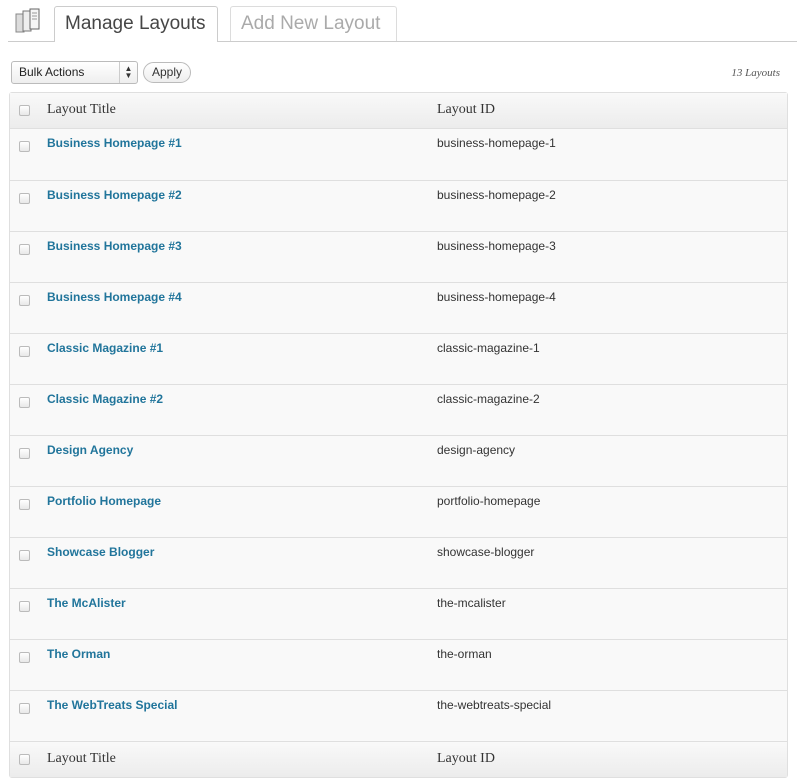 Image resolution: width=797 pixels, height=778 pixels. Describe the element at coordinates (496, 143) in the screenshot. I see `layout-id: business-homepage-1` at that location.